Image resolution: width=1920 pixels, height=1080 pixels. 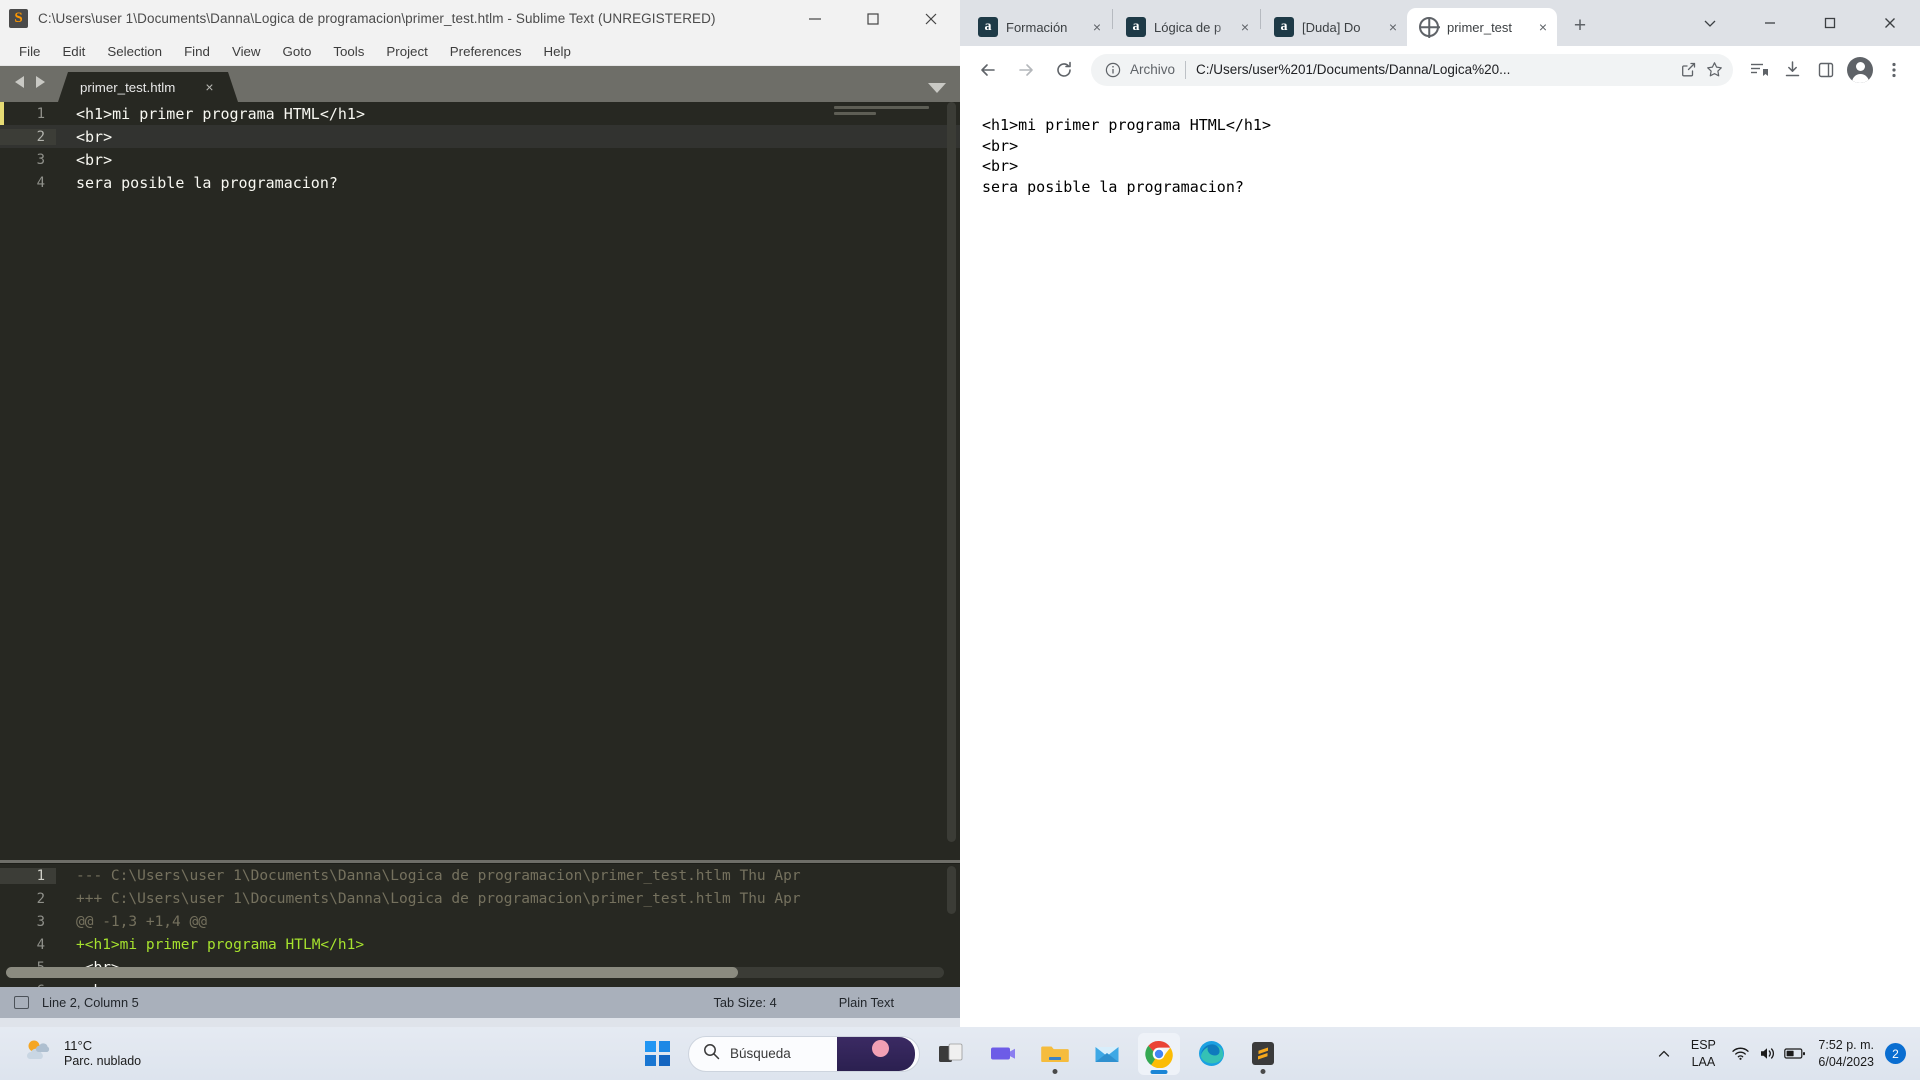 I want to click on menu-find: Find, so click(x=197, y=51).